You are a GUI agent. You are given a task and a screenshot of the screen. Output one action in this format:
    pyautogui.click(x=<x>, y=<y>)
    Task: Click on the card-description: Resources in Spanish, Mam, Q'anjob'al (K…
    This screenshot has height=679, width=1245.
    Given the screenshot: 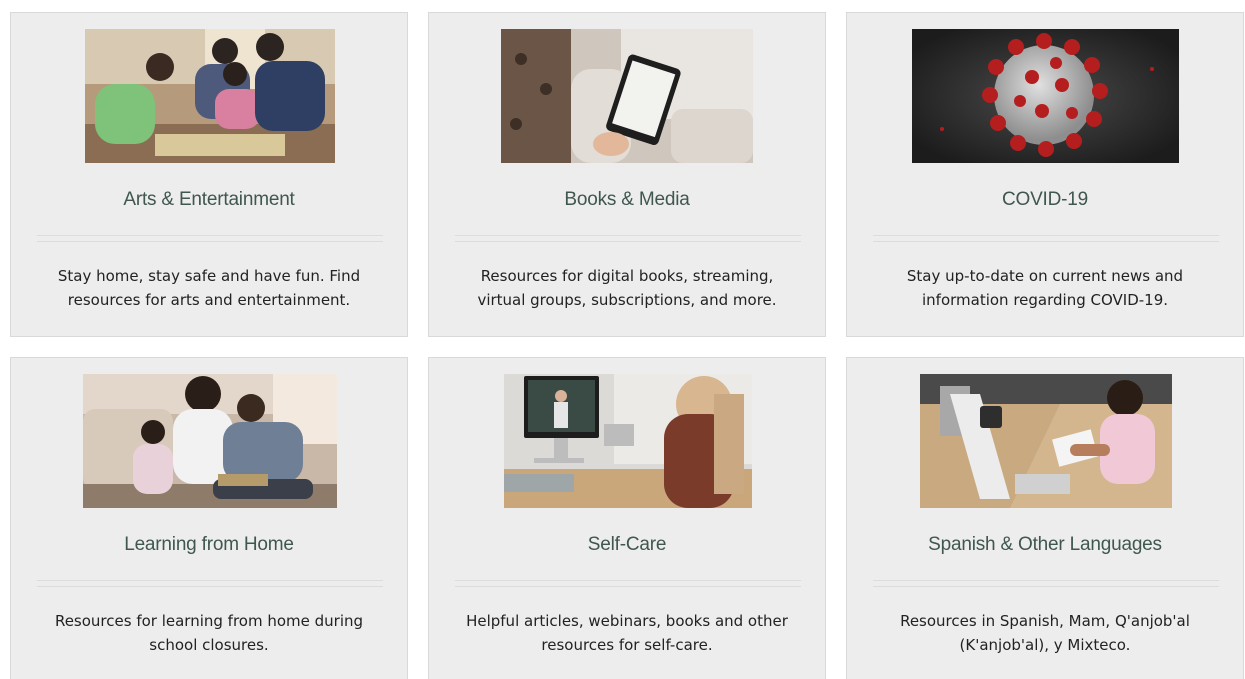 What is the action you would take?
    pyautogui.click(x=1045, y=633)
    